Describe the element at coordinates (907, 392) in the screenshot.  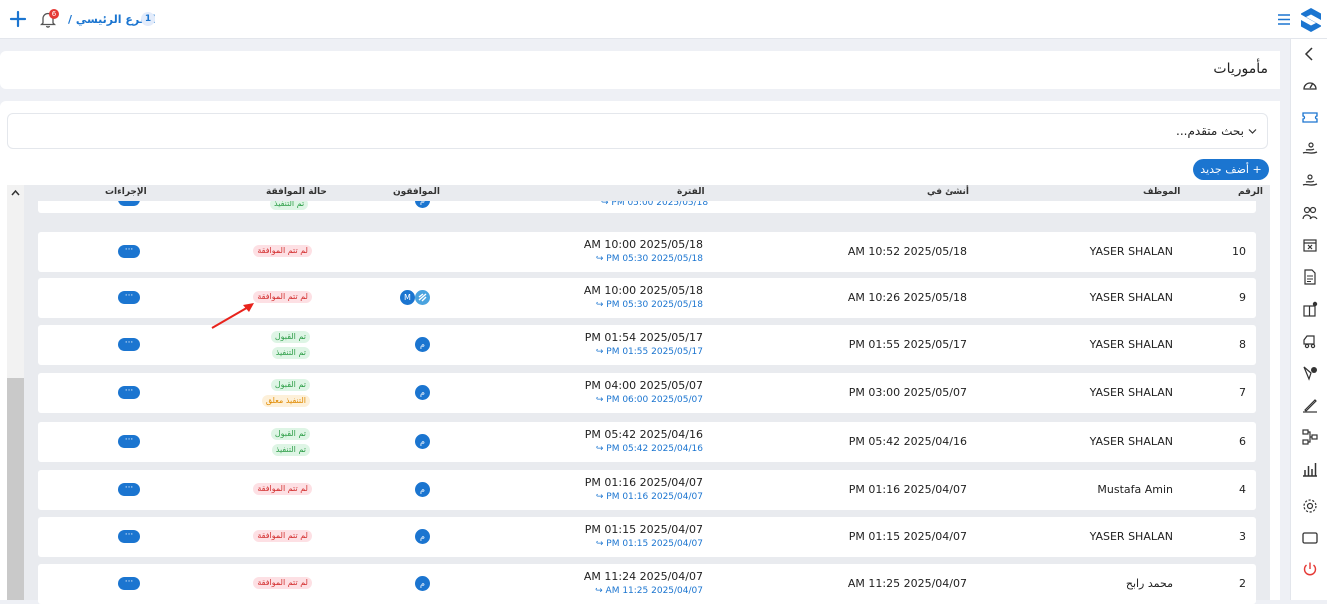
I see `cell-created: PM 03:00 2025/05/07` at that location.